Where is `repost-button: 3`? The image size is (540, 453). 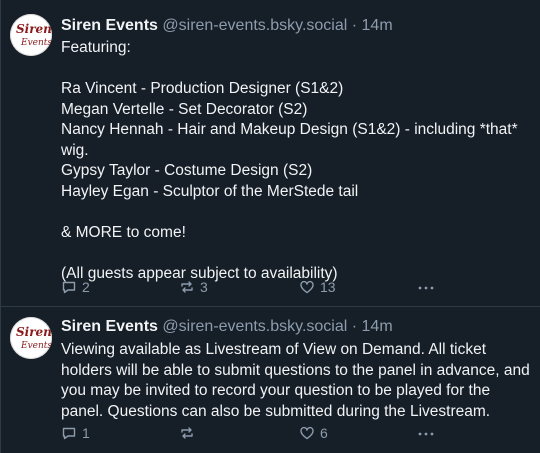
repost-button: 3 is located at coordinates (193, 287).